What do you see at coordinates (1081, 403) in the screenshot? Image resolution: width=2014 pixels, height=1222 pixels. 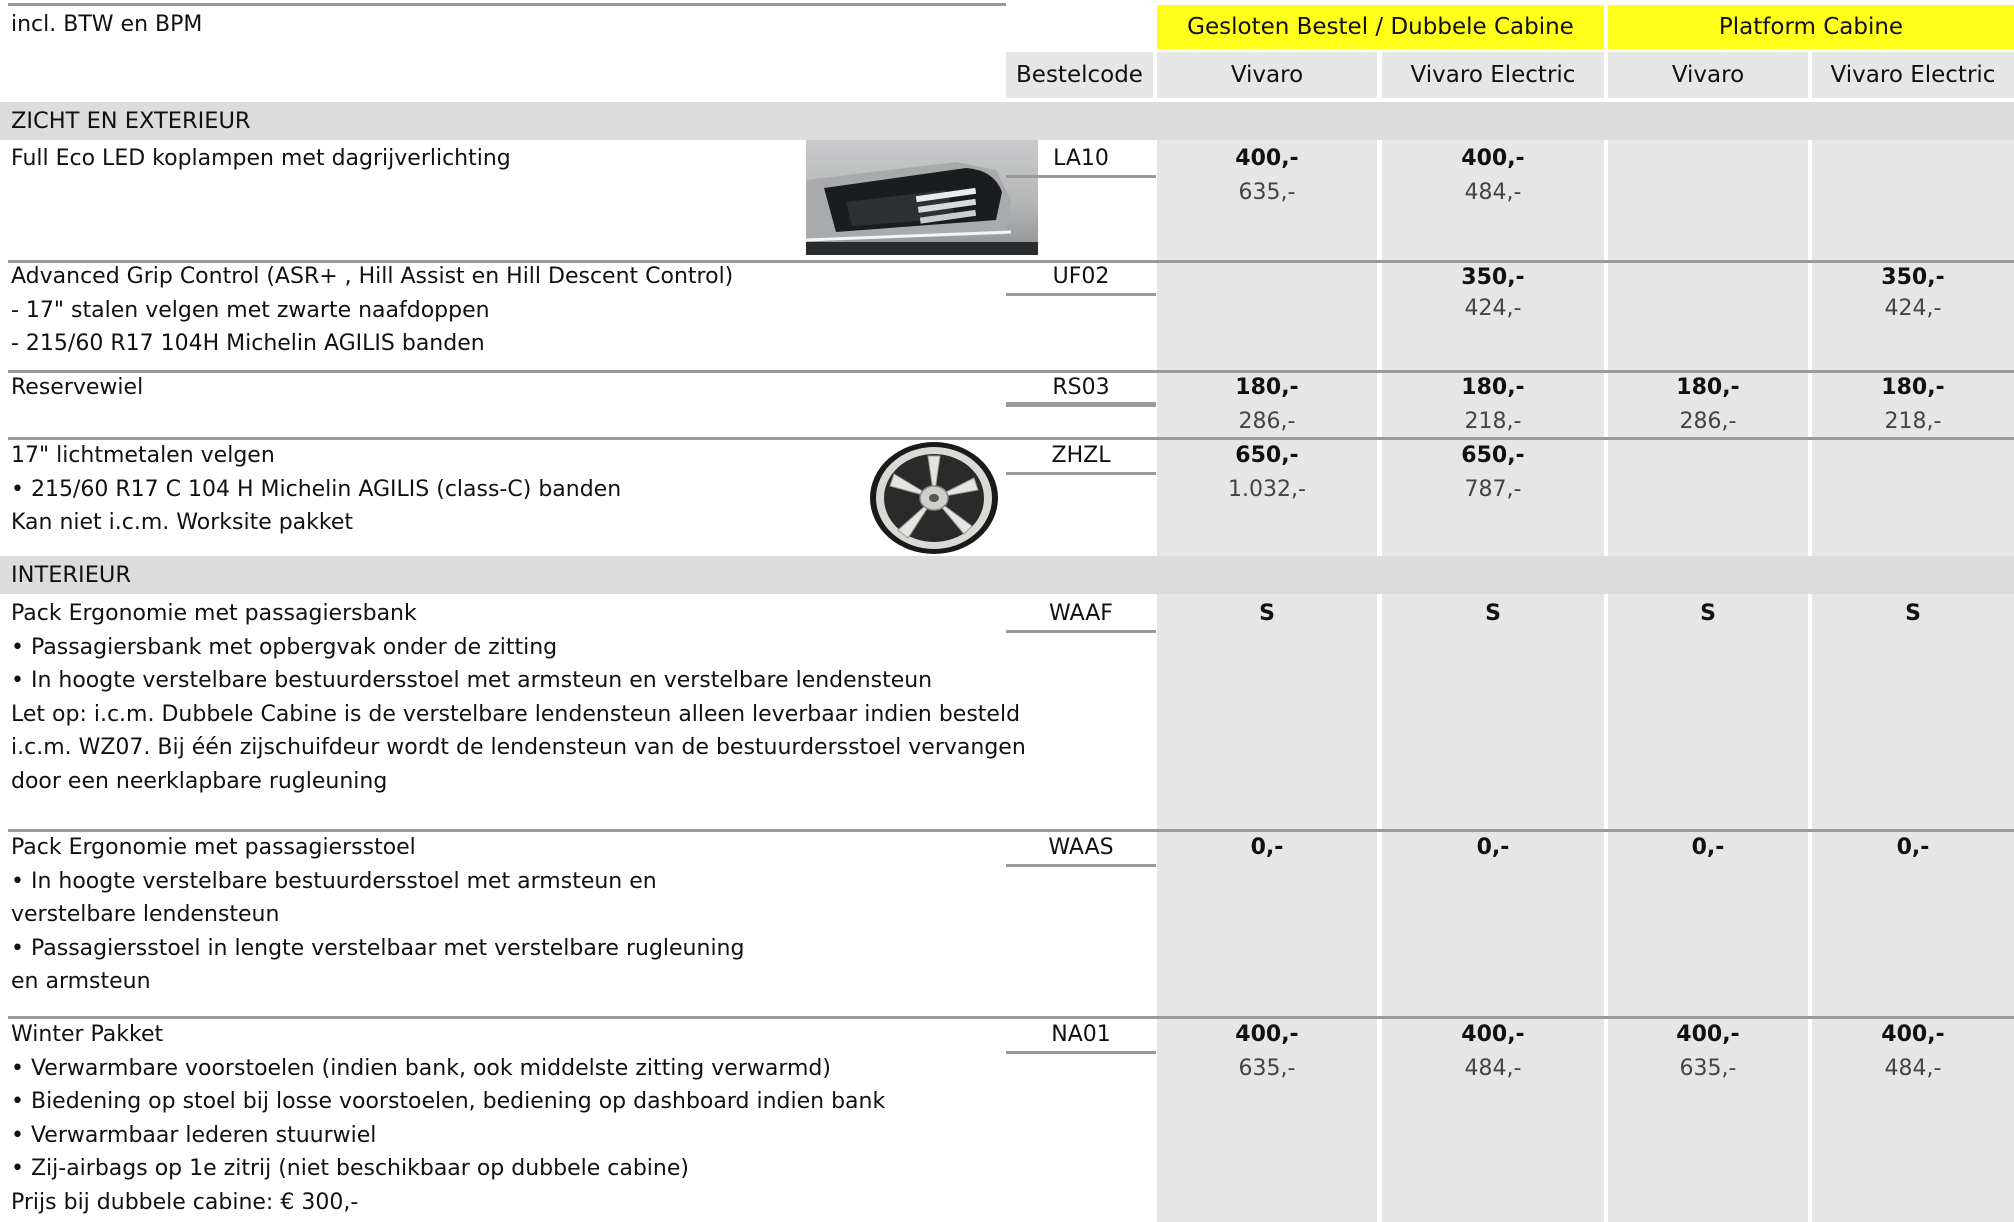 I see `code-underline` at bounding box center [1081, 403].